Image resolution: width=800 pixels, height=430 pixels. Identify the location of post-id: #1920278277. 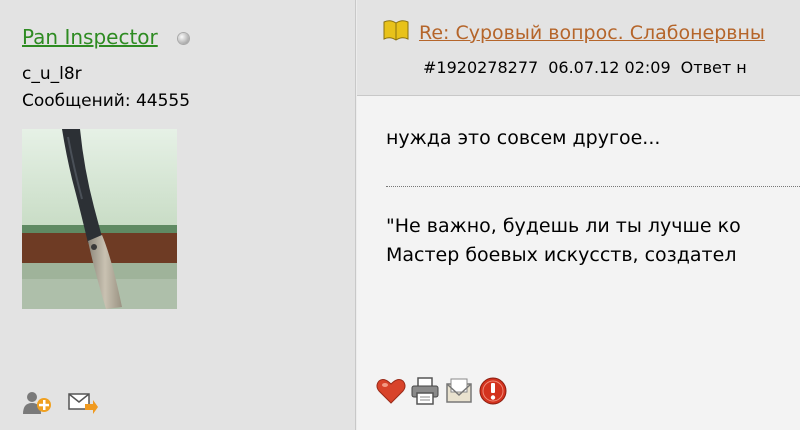
(480, 67).